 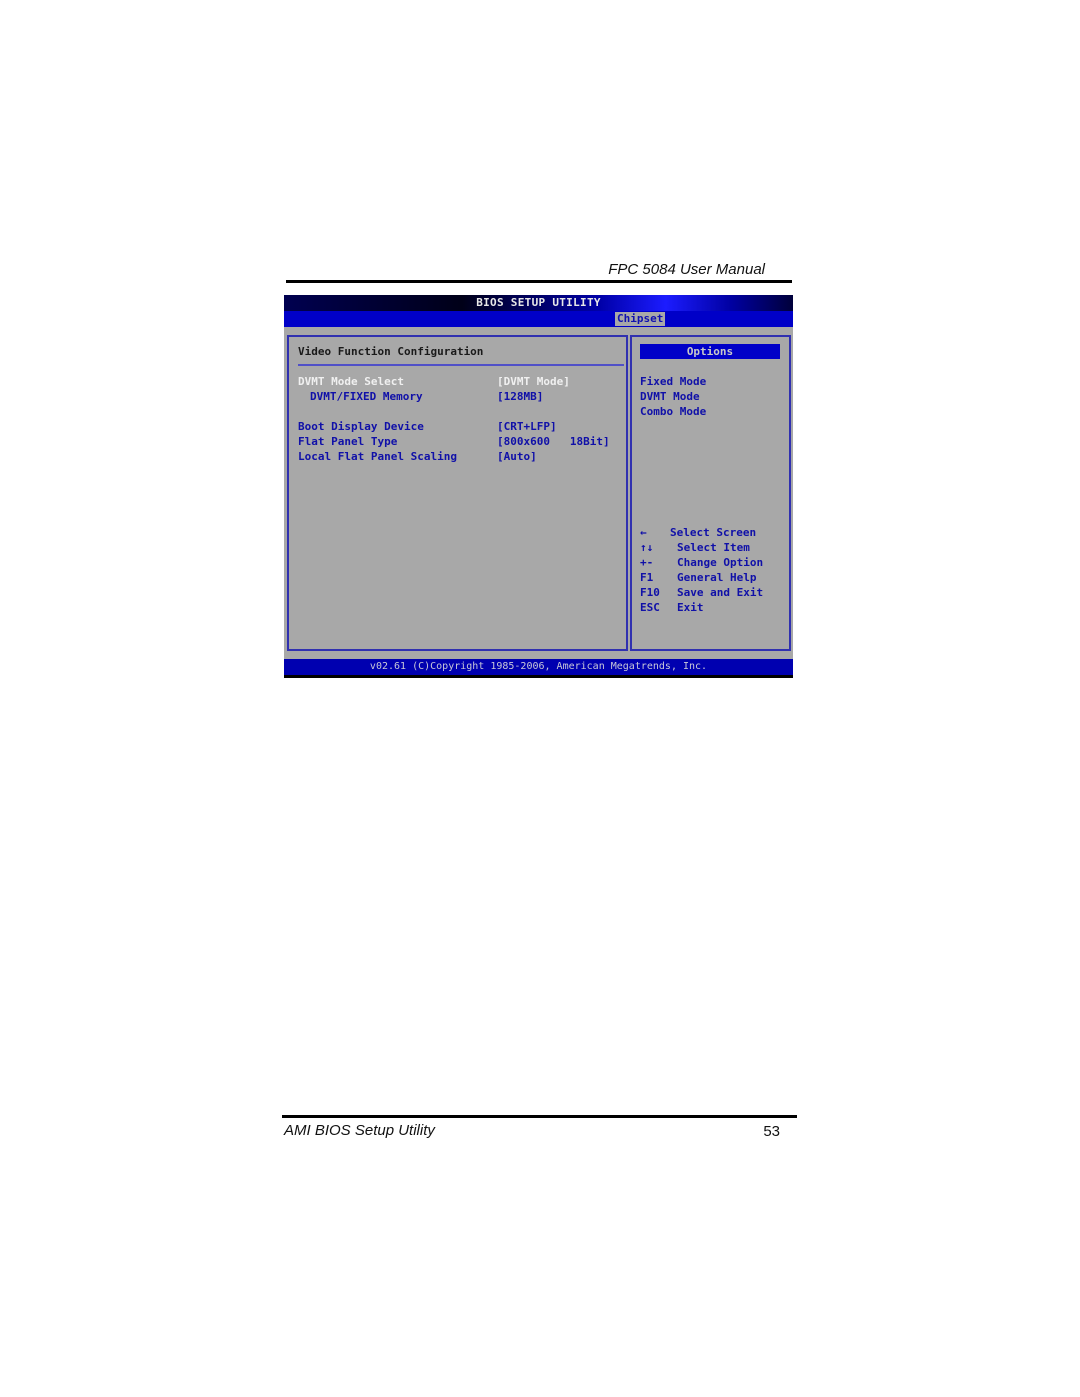 I want to click on help-select-screen: ← Select Screen, so click(x=715, y=532).